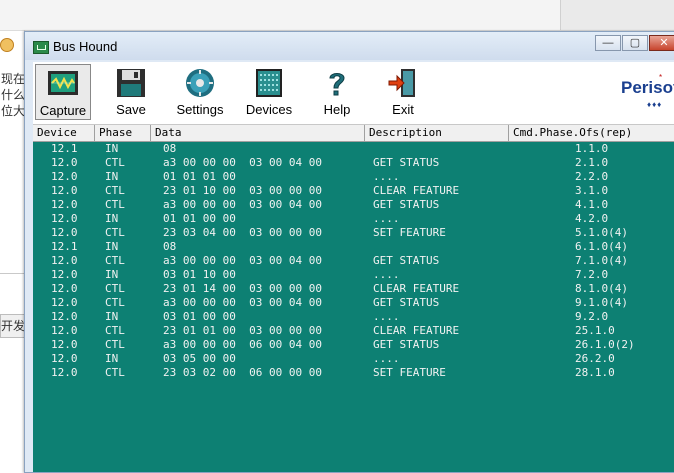  I want to click on cmd-cell: 9.2.0, so click(592, 316).